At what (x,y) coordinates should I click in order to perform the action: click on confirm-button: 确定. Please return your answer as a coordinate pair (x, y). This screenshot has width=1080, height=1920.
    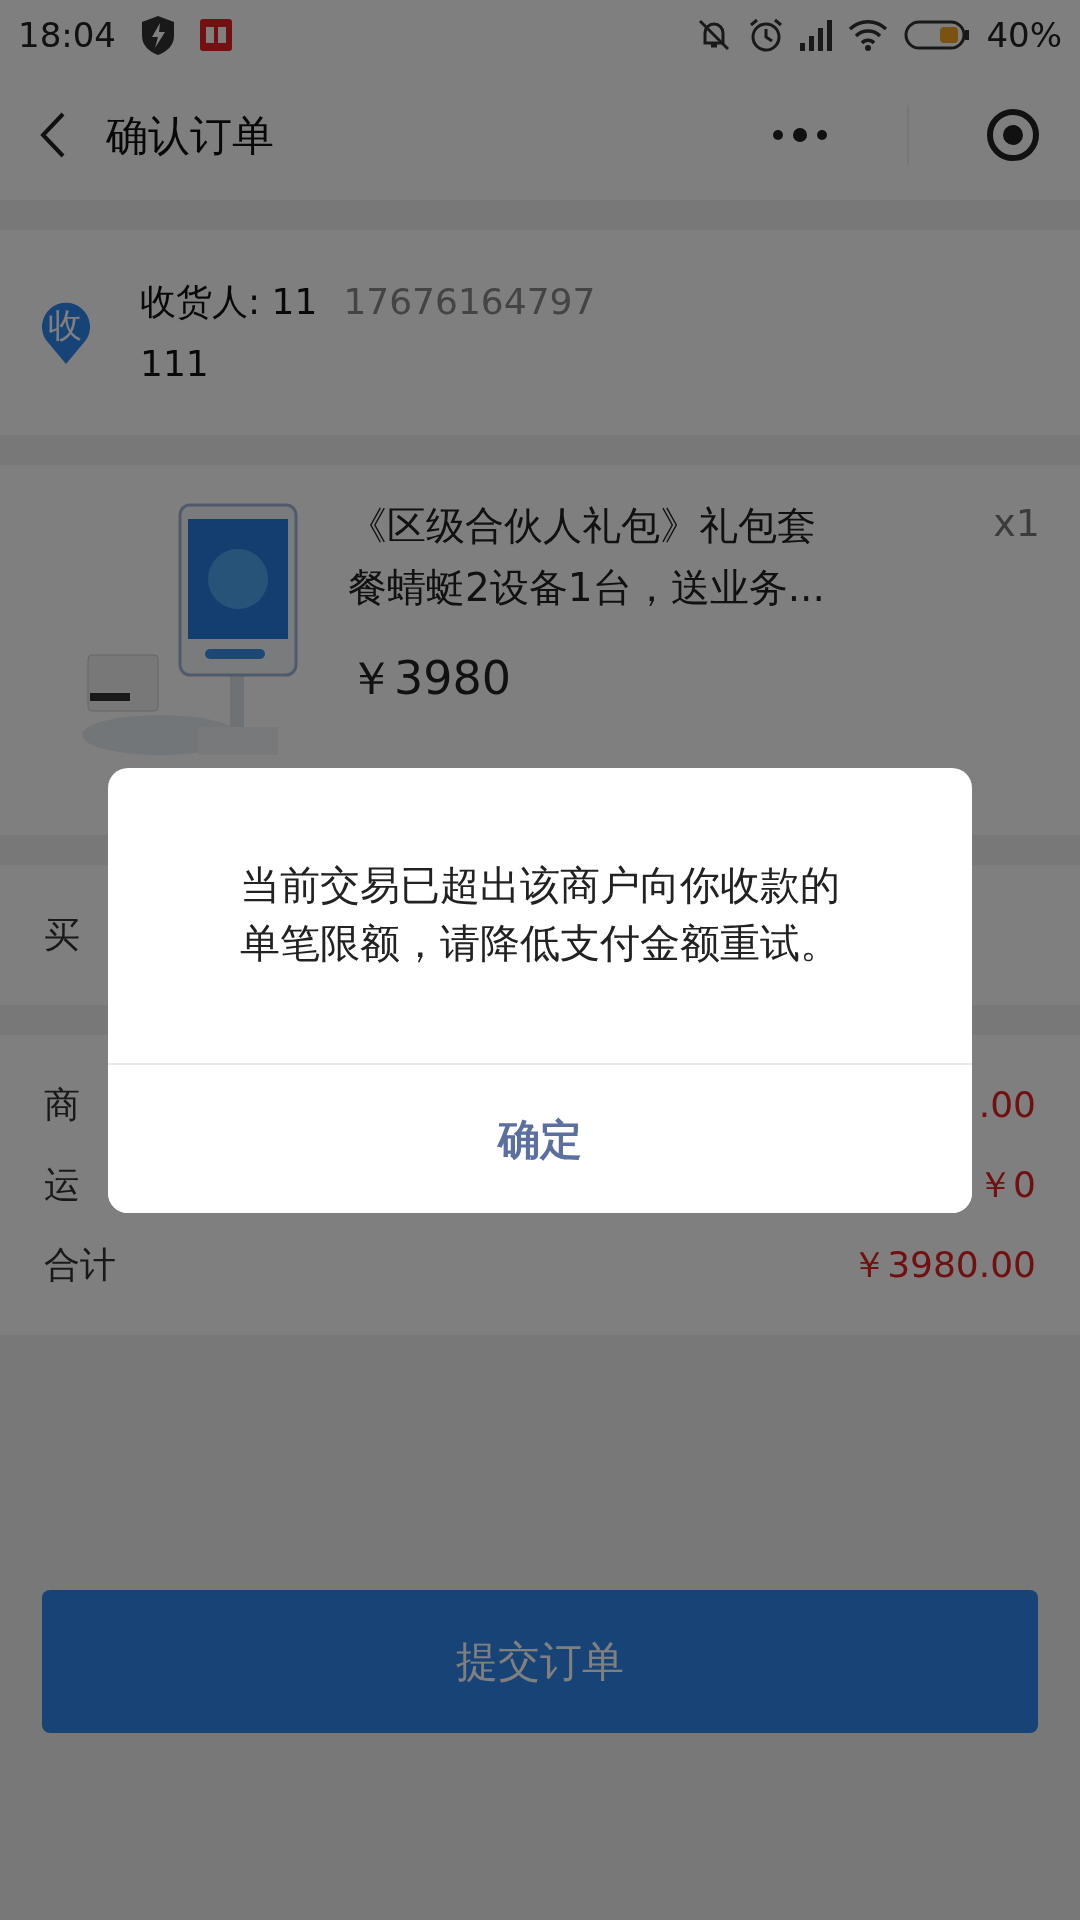
    Looking at the image, I should click on (540, 1138).